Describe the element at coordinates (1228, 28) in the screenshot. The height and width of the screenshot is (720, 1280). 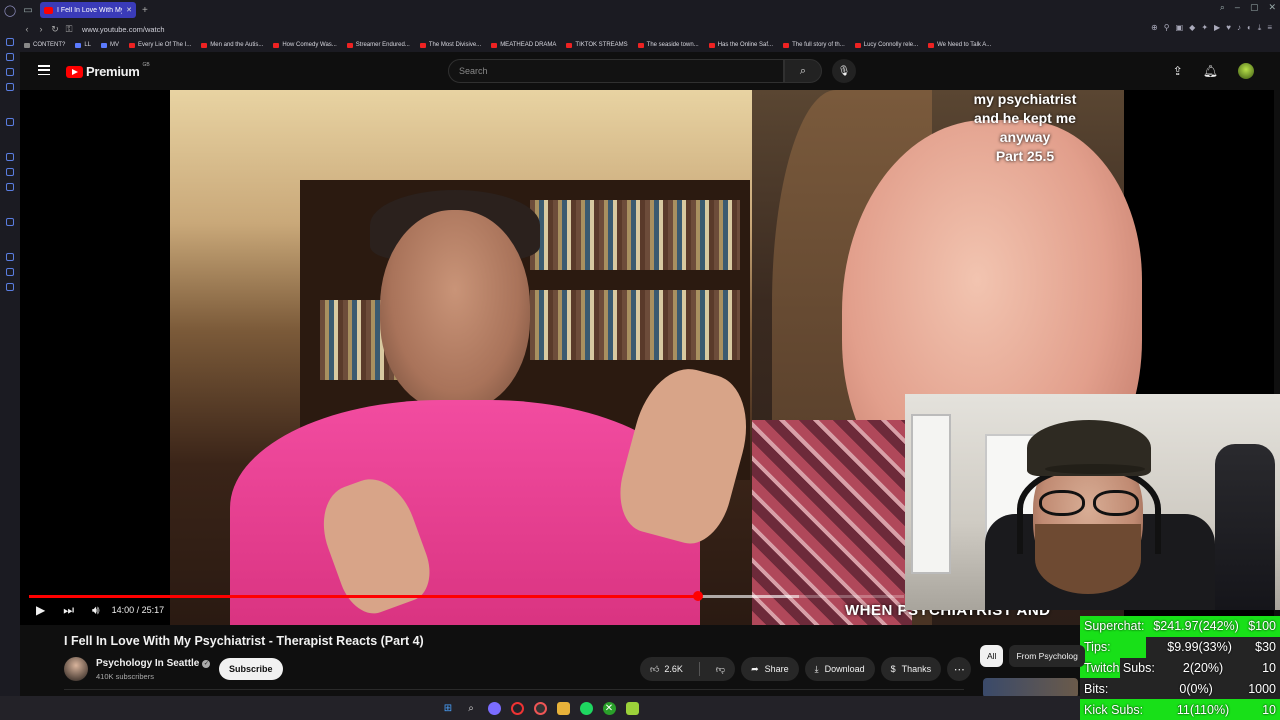
I see `heart-icon: ♥` at that location.